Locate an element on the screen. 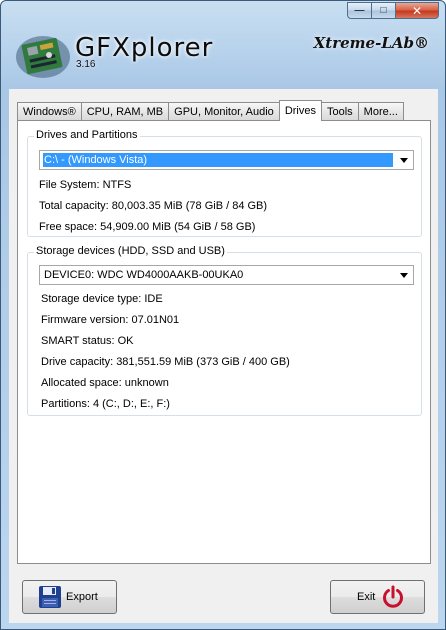 The height and width of the screenshot is (630, 446). drive-select: C:\ - (Windows Vista) is located at coordinates (226, 160).